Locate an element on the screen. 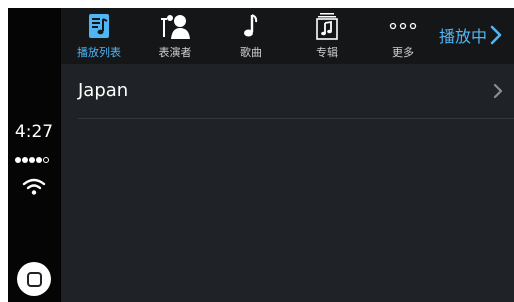  now-playing-button: 播放中 is located at coordinates (476, 35).